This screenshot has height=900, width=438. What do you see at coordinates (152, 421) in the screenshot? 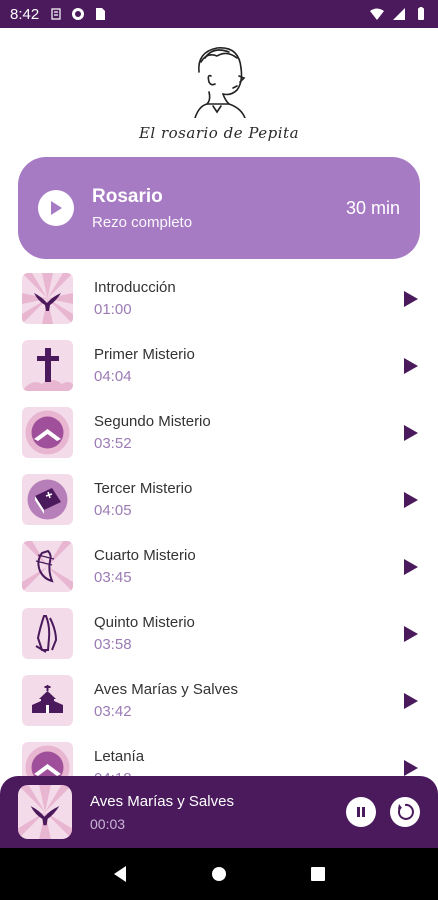
I see `track-title: Segundo Misterio` at bounding box center [152, 421].